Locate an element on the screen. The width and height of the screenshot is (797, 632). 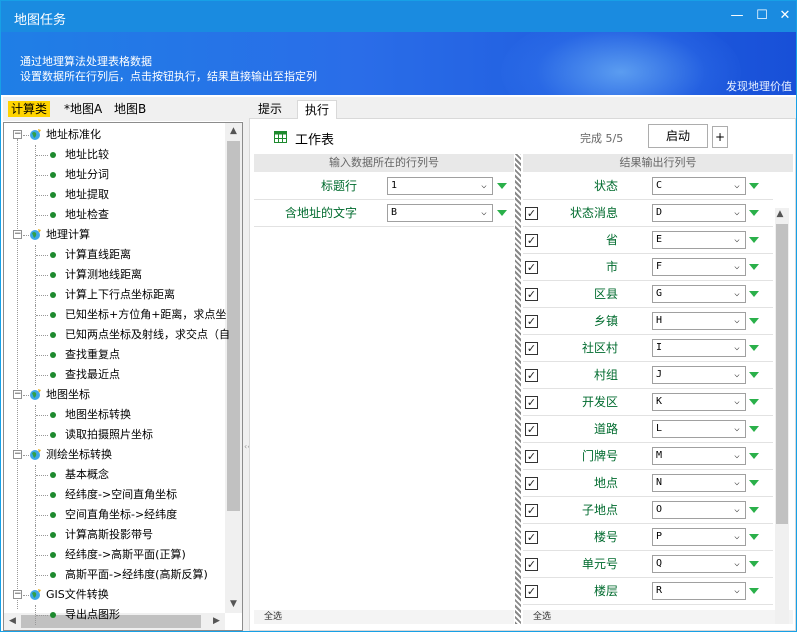
output-column-select: I ⌵ is located at coordinates (699, 348).